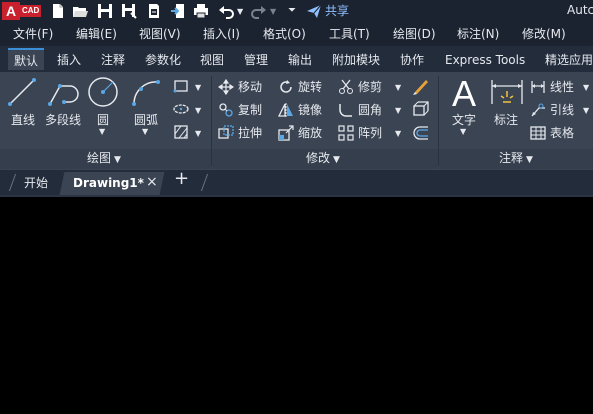 This screenshot has height=414, width=593. Describe the element at coordinates (250, 110) in the screenshot. I see `copy-label: 复制` at that location.